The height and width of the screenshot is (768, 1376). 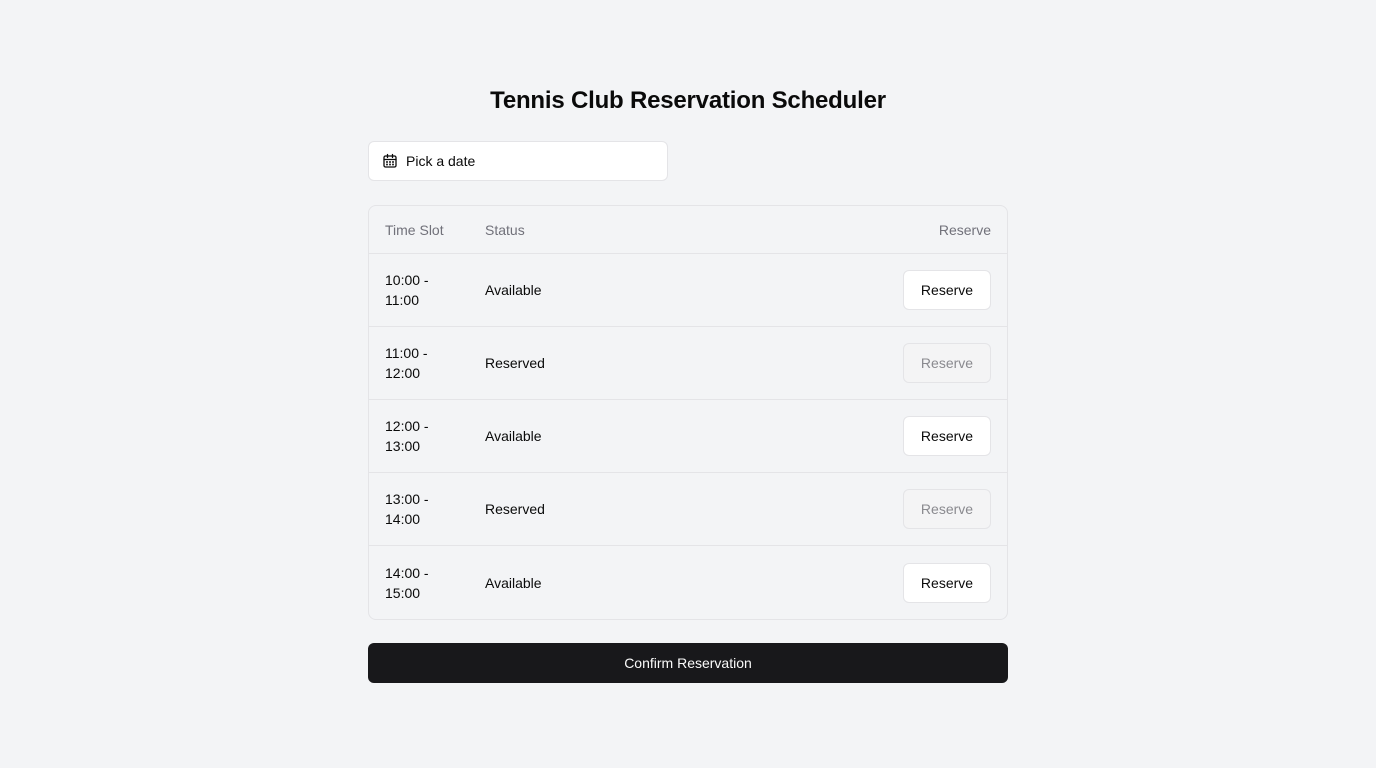 I want to click on time-end: 12:00, so click(x=403, y=373).